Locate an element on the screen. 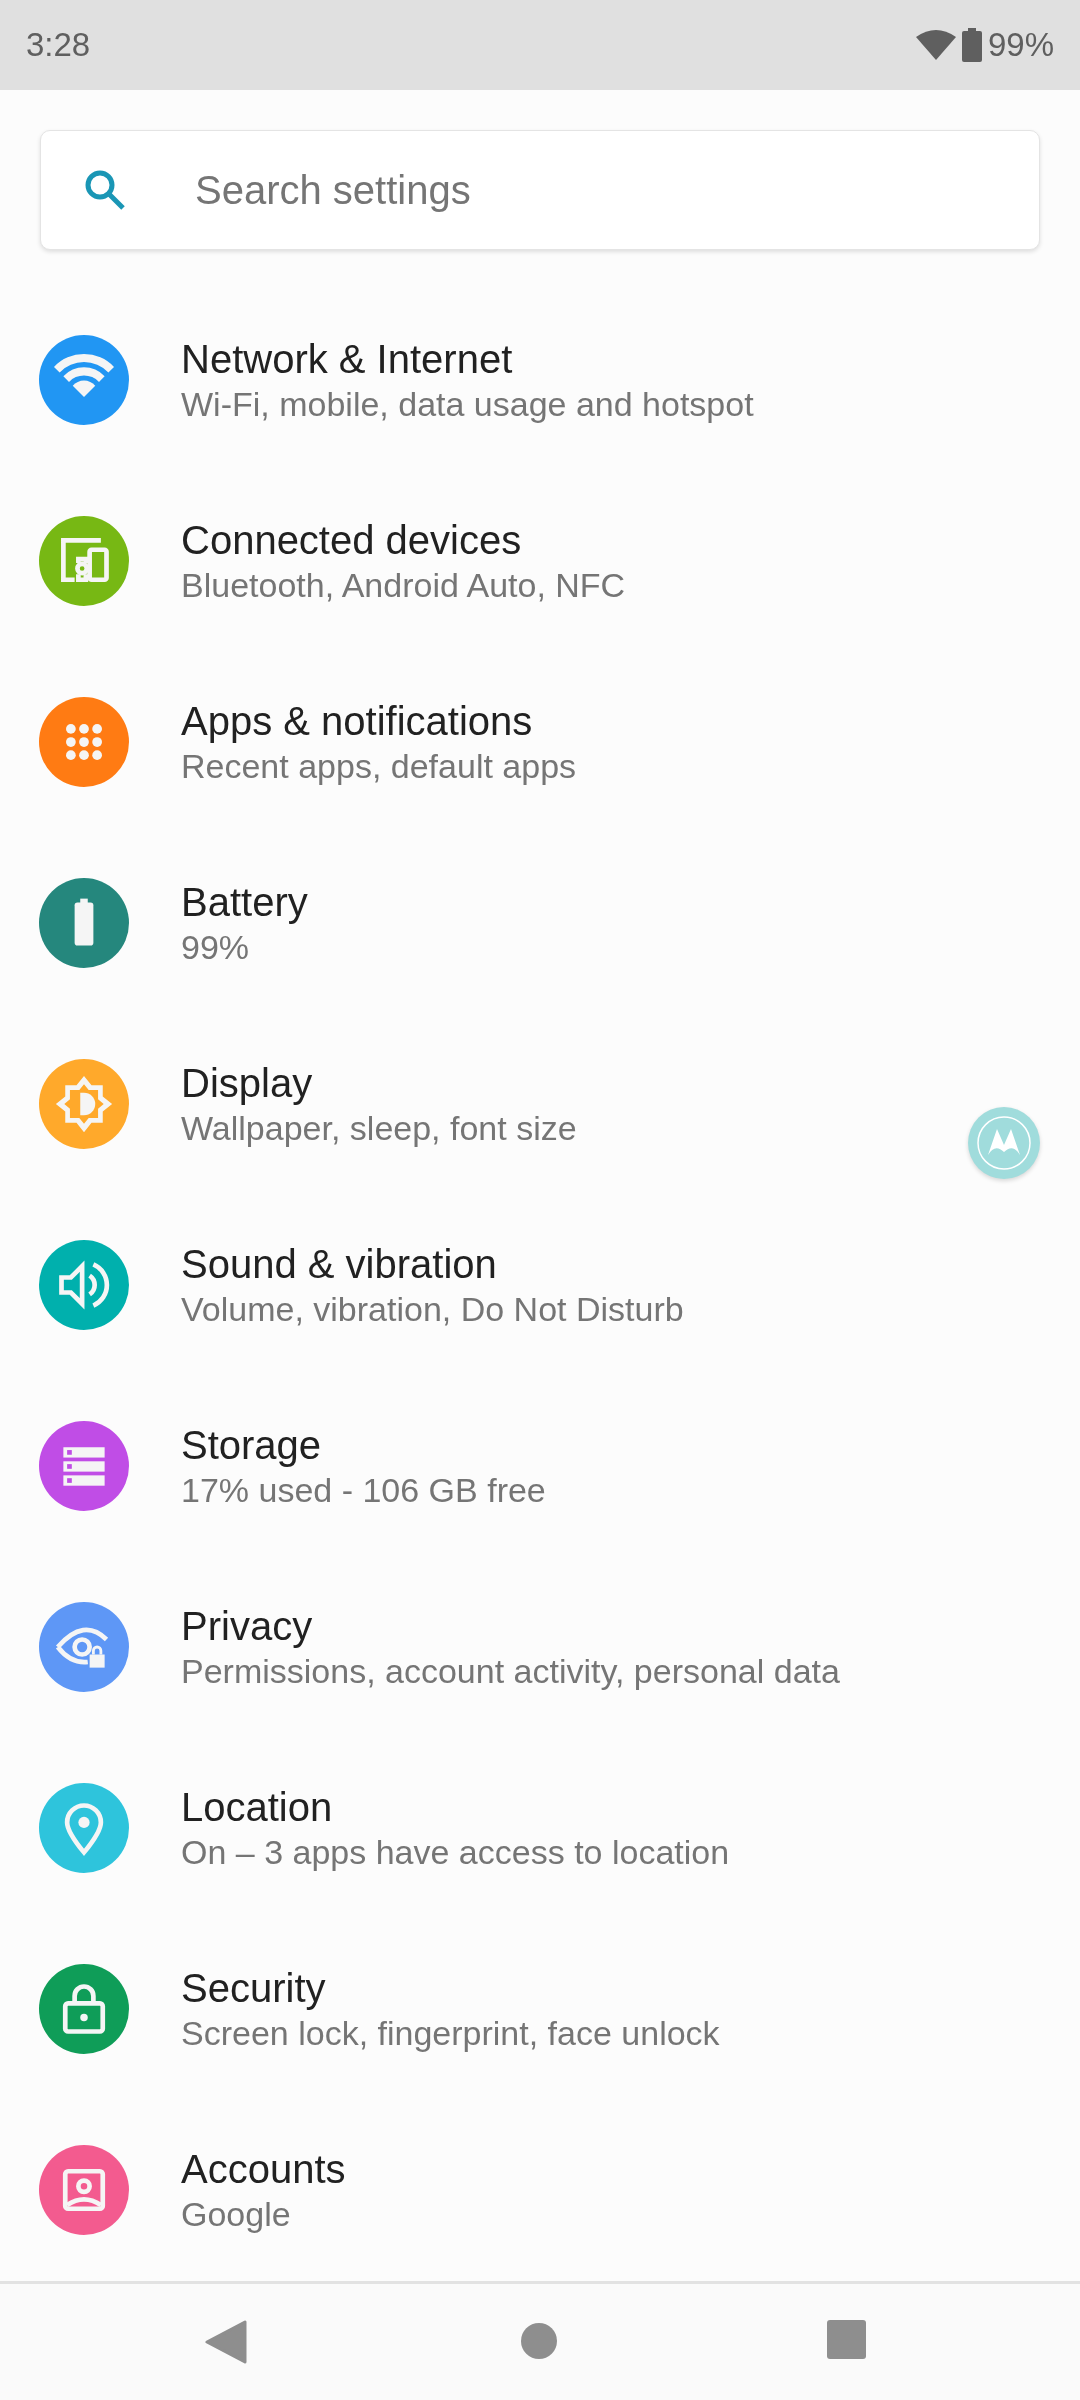 The height and width of the screenshot is (2400, 1080). battery-icon is located at coordinates (971, 45).